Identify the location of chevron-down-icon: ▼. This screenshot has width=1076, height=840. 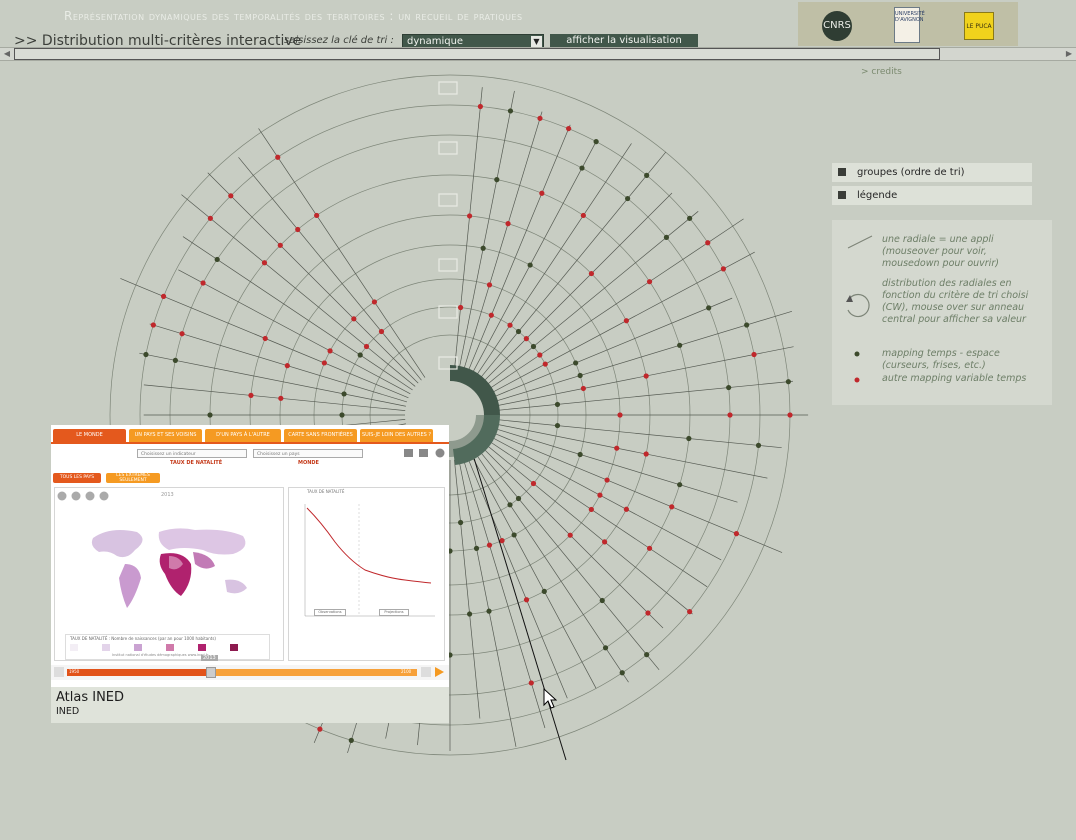
(536, 41).